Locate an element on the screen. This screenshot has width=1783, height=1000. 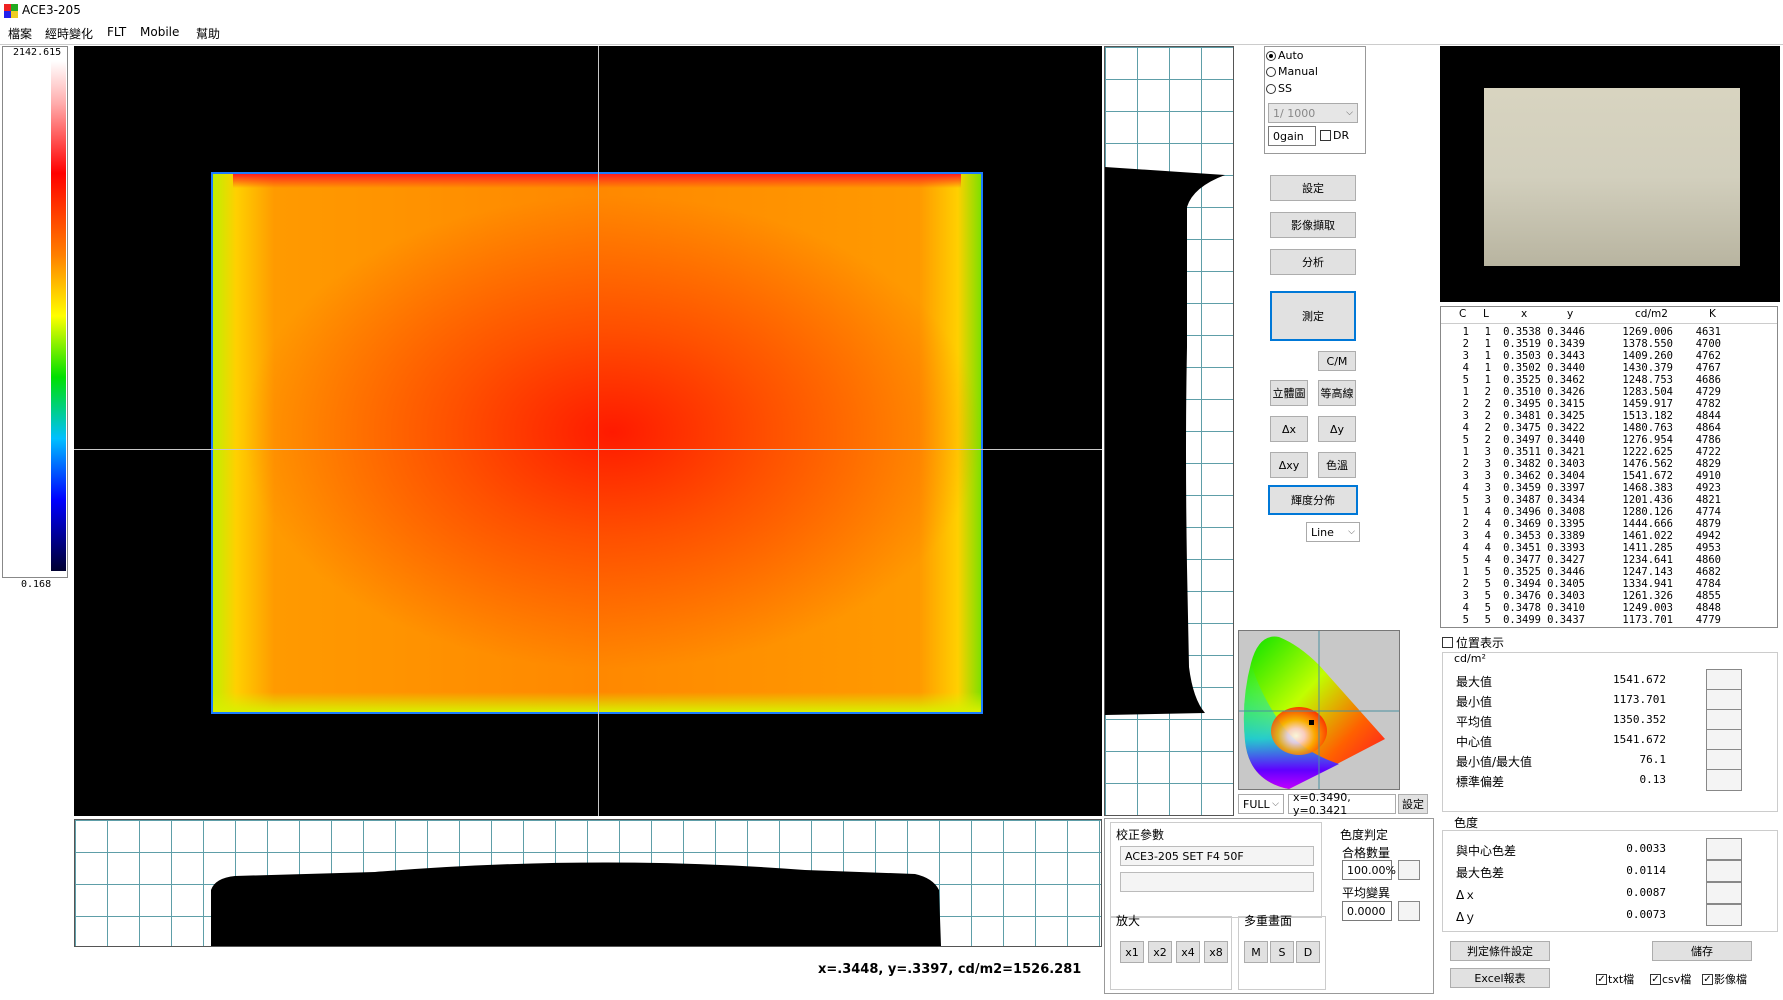
radio-manual: Manual is located at coordinates (1292, 71).